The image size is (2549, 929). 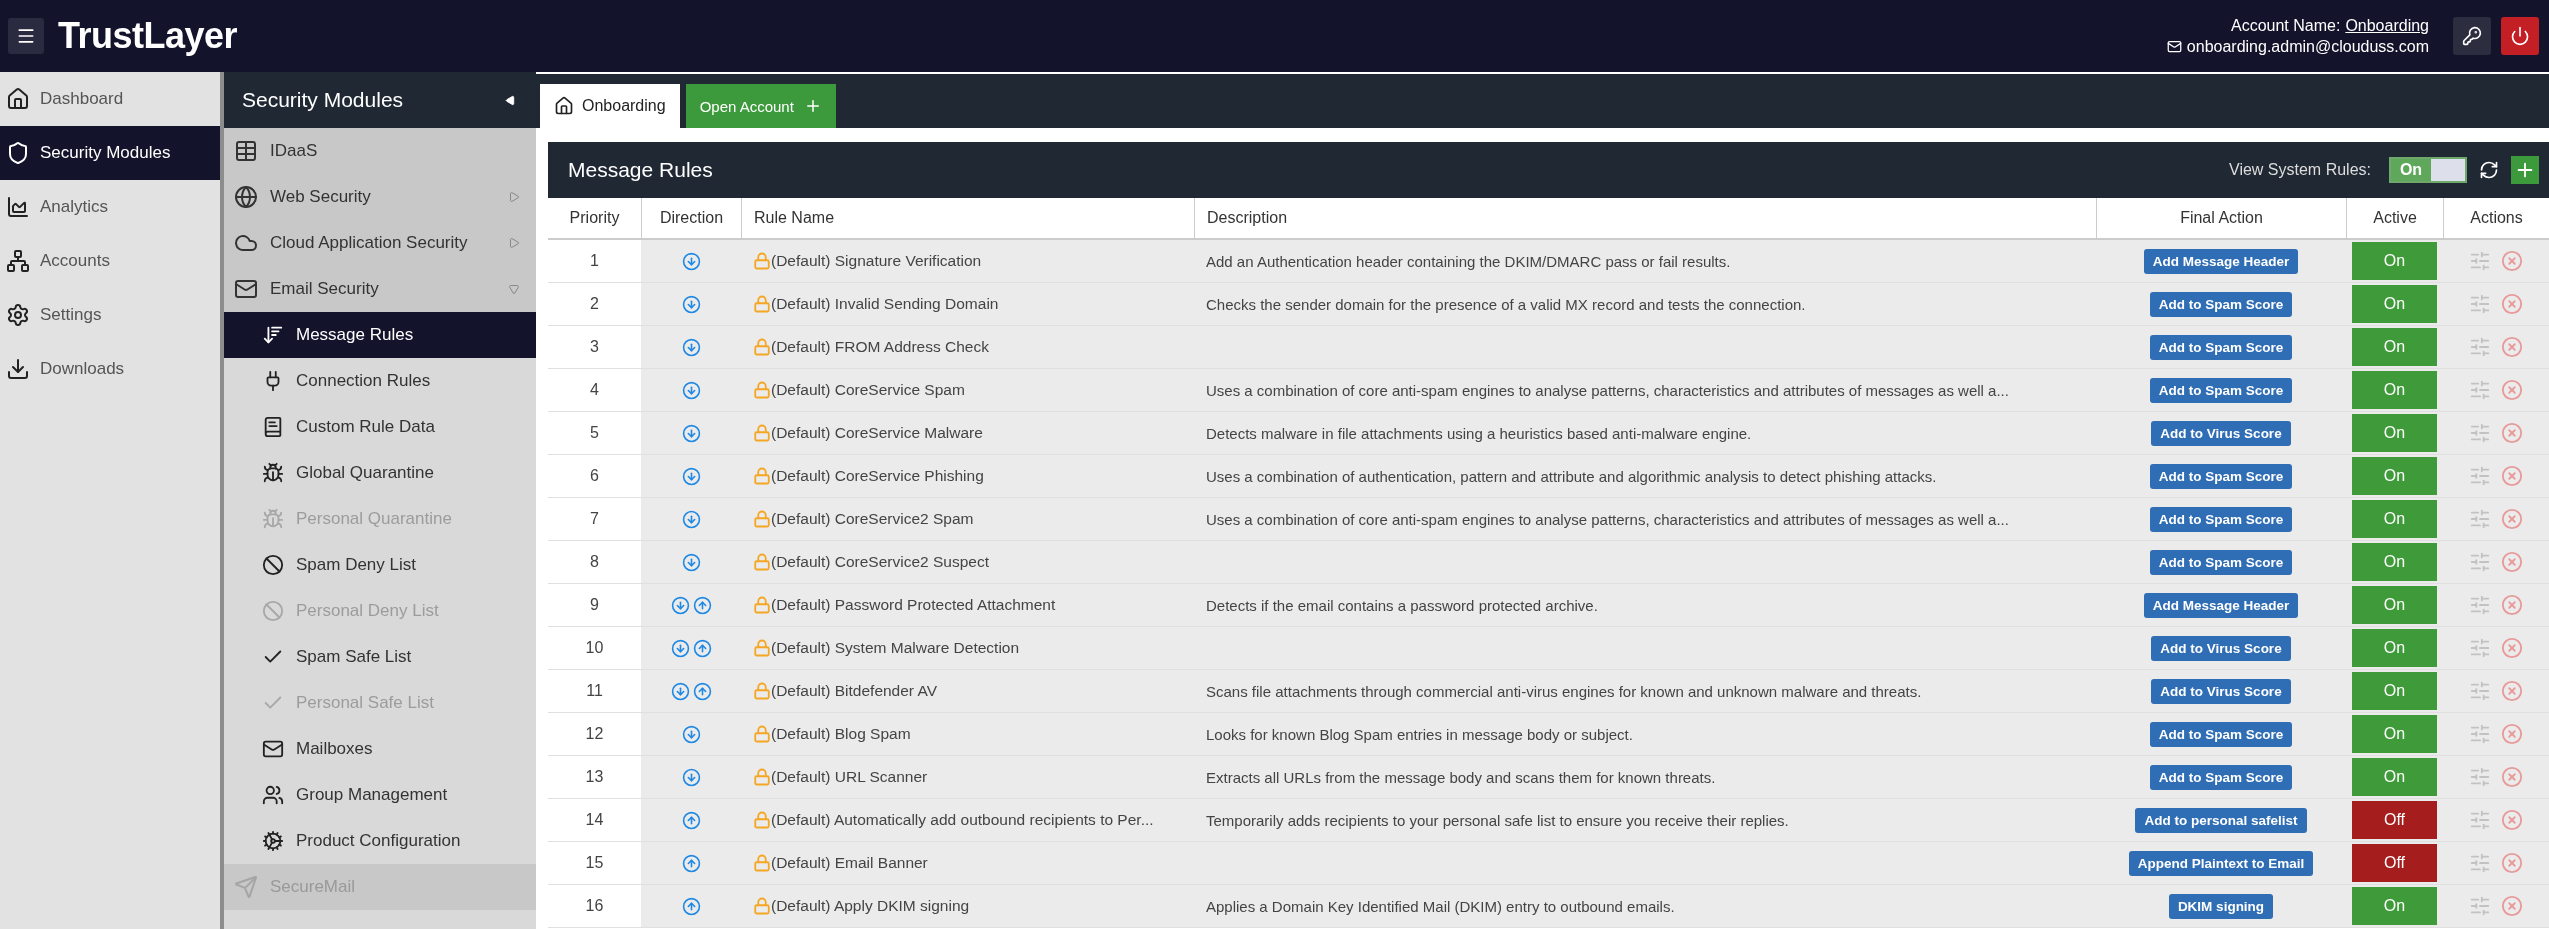 I want to click on final-action-button: DKIM signing, so click(x=2221, y=906).